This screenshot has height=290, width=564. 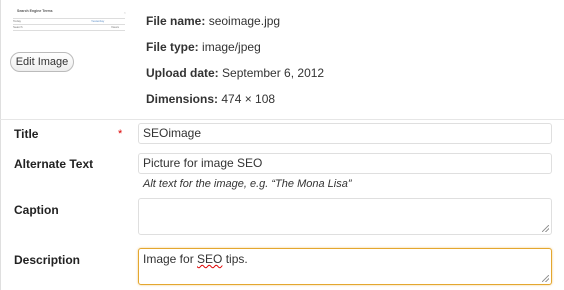 What do you see at coordinates (273, 73) in the screenshot?
I see `upload-date-value: September 6, 2012` at bounding box center [273, 73].